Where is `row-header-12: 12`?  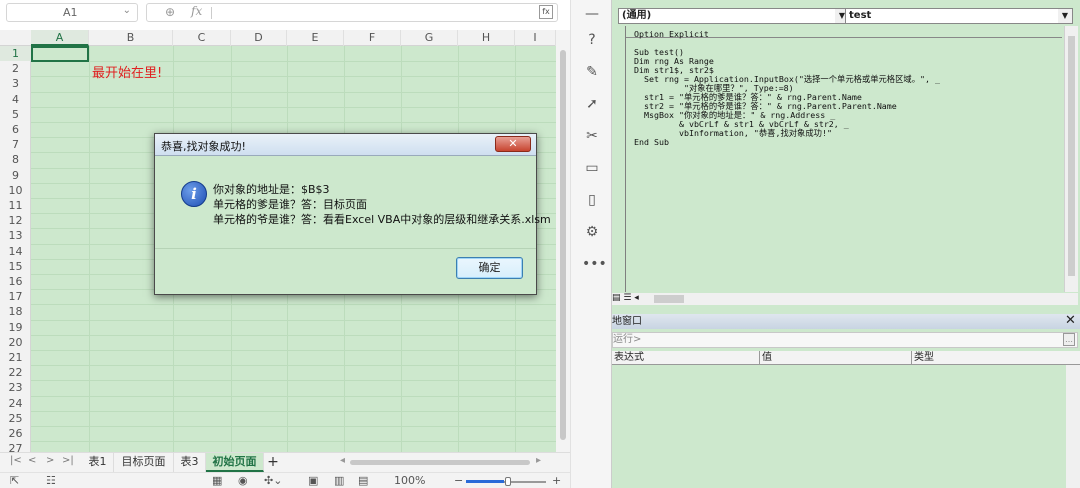 row-header-12: 12 is located at coordinates (15, 220).